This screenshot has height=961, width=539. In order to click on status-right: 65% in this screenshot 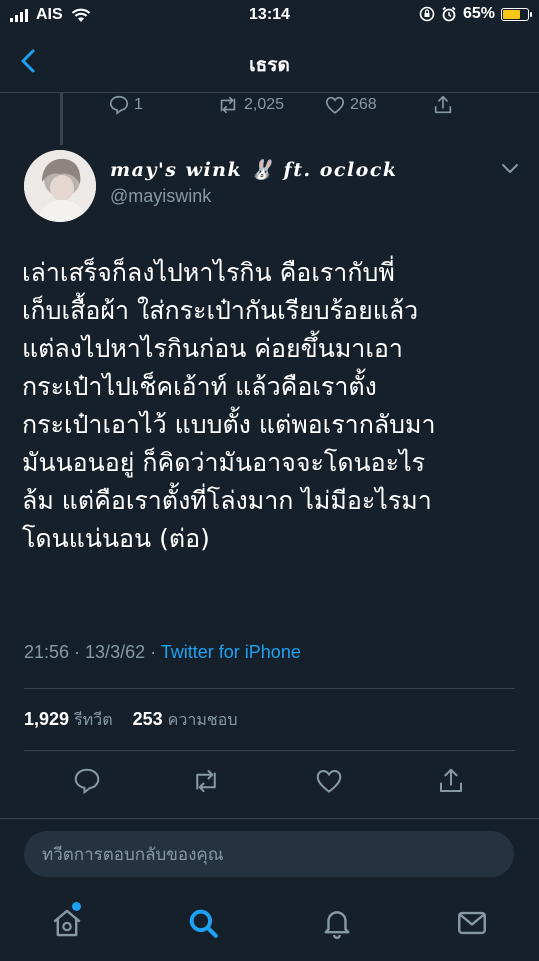, I will do `click(475, 14)`.